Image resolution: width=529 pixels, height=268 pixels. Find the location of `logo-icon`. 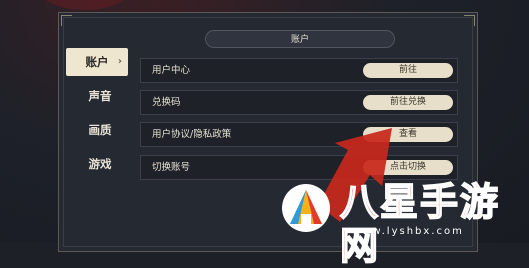

logo-icon is located at coordinates (306, 207).